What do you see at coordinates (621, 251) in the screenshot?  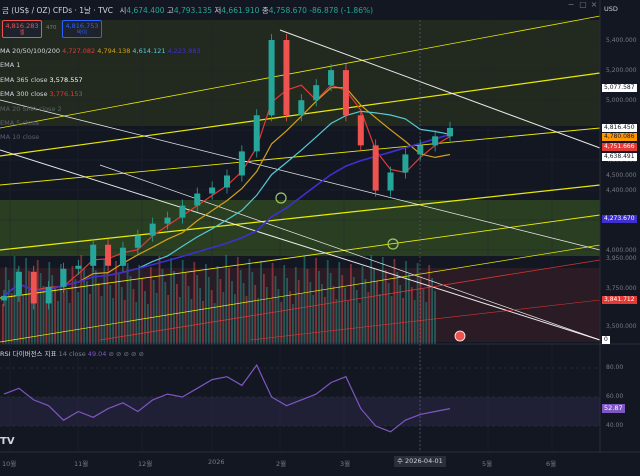 I see `price-tick: 4,000.000` at bounding box center [621, 251].